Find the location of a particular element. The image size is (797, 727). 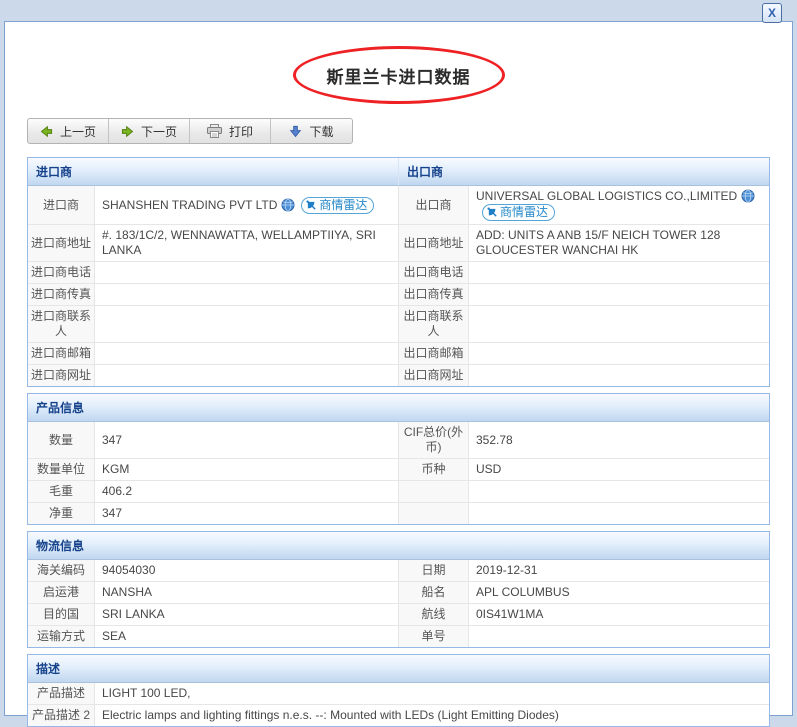

field-value: KGM is located at coordinates (246, 469).